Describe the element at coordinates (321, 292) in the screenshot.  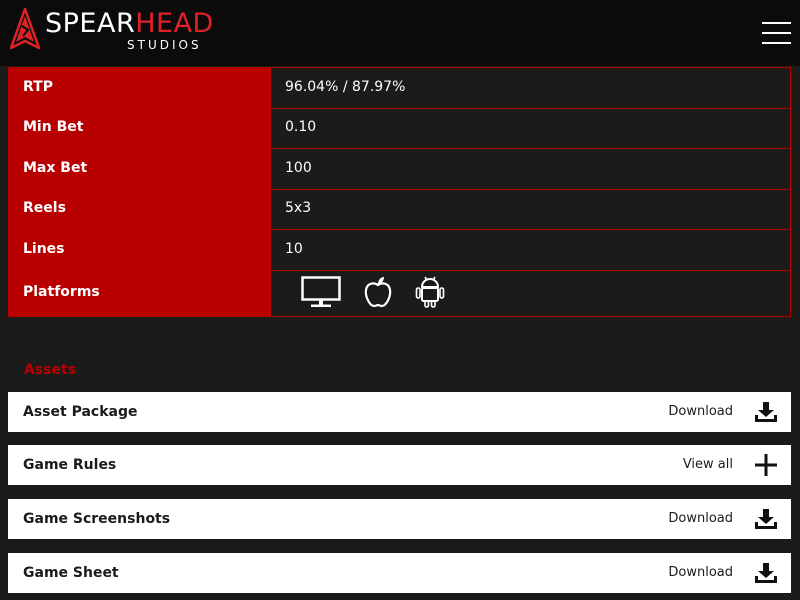
I see `desktop-icon` at that location.